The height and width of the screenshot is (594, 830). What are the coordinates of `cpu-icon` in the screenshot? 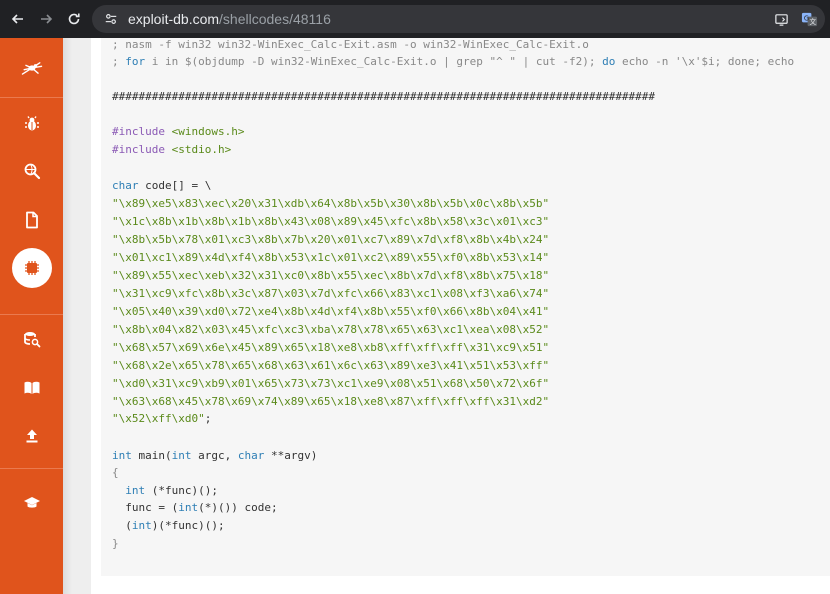 It's located at (32, 268).